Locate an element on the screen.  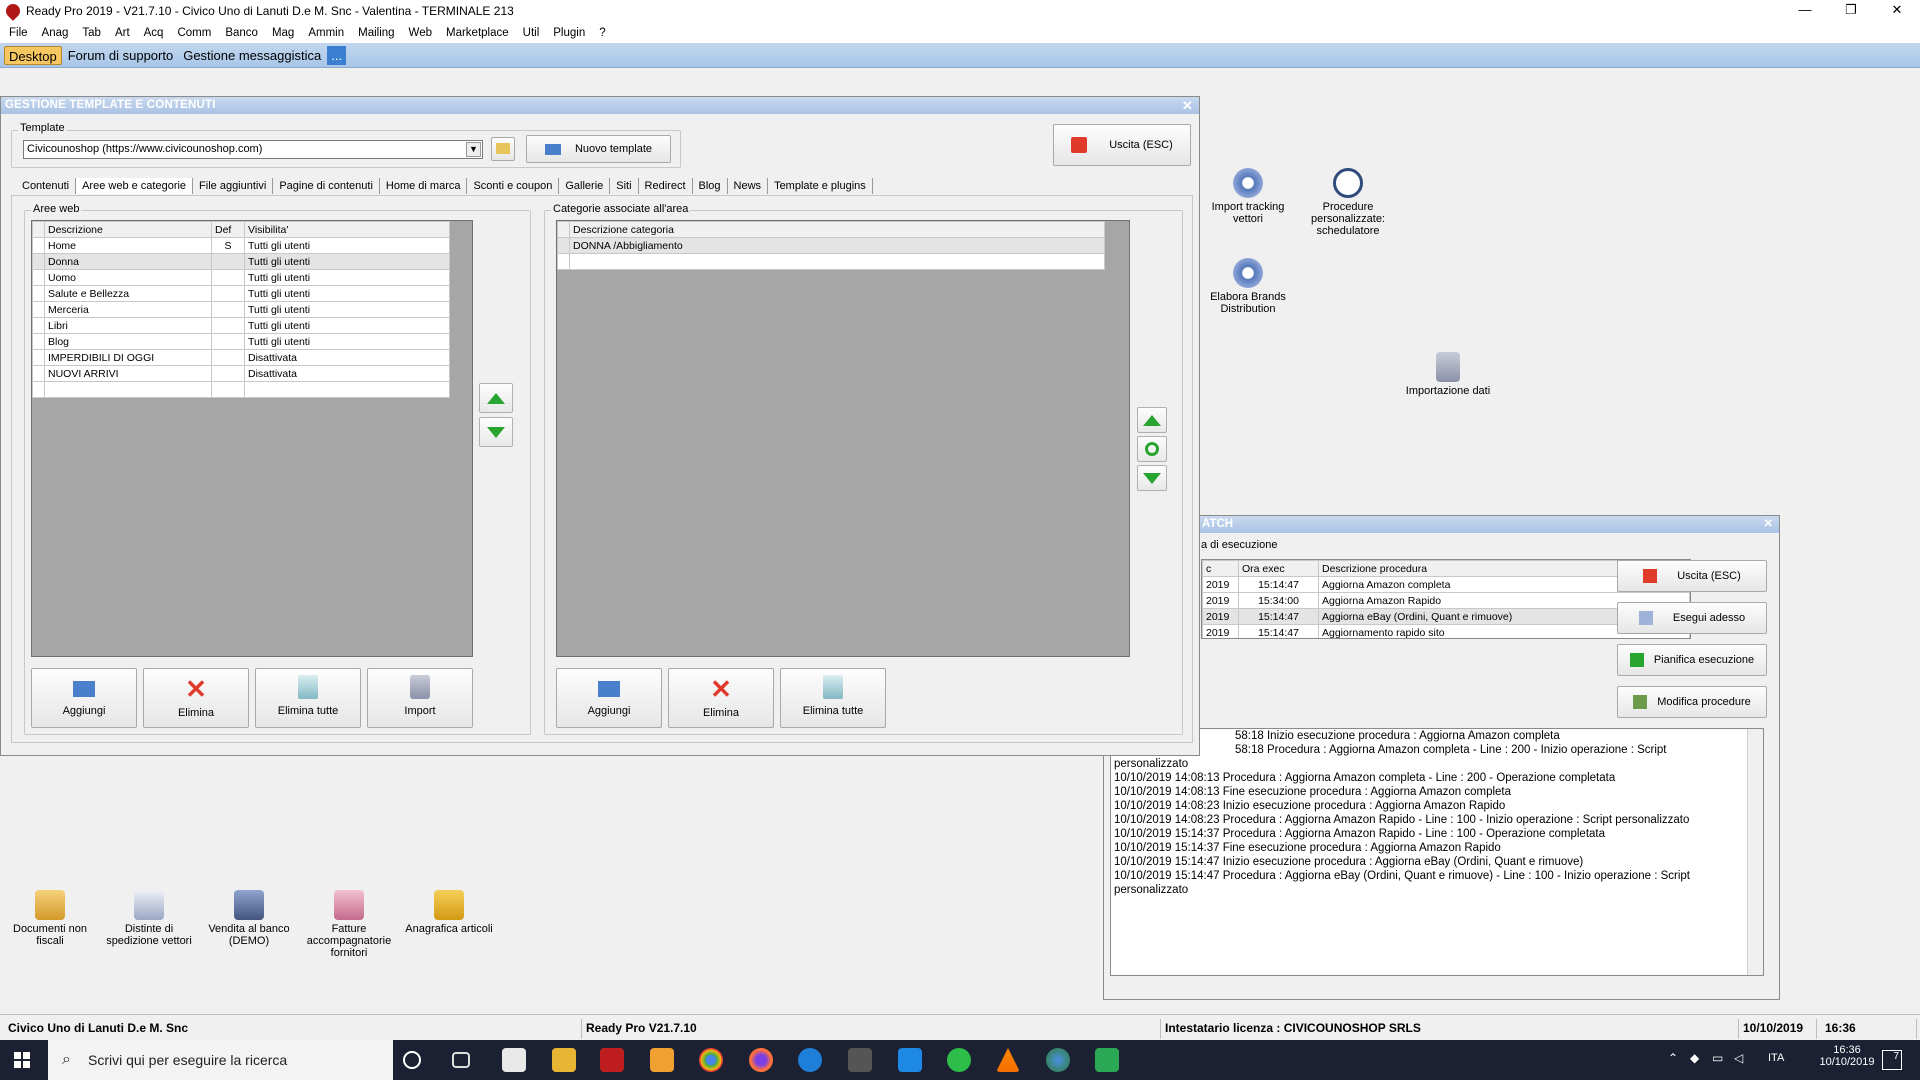
menu-mag: Mag is located at coordinates (283, 33).